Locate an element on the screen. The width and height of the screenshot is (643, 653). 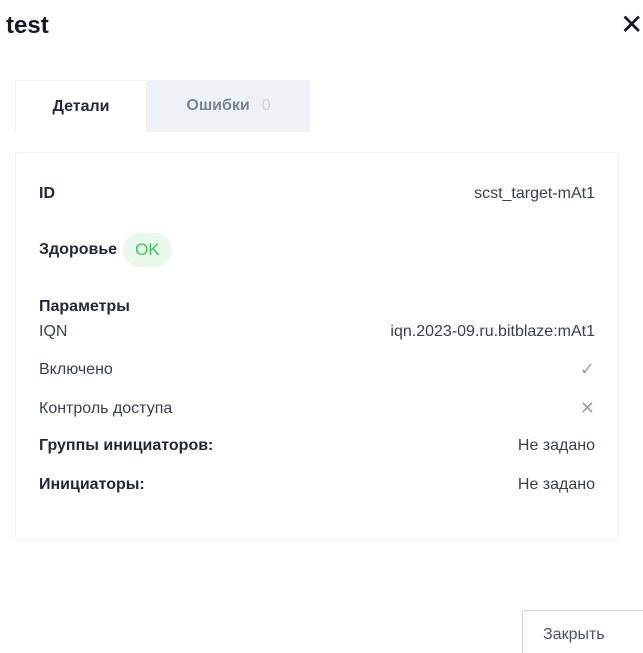
initiators-row: Инициаторы: Не задано is located at coordinates (317, 485).